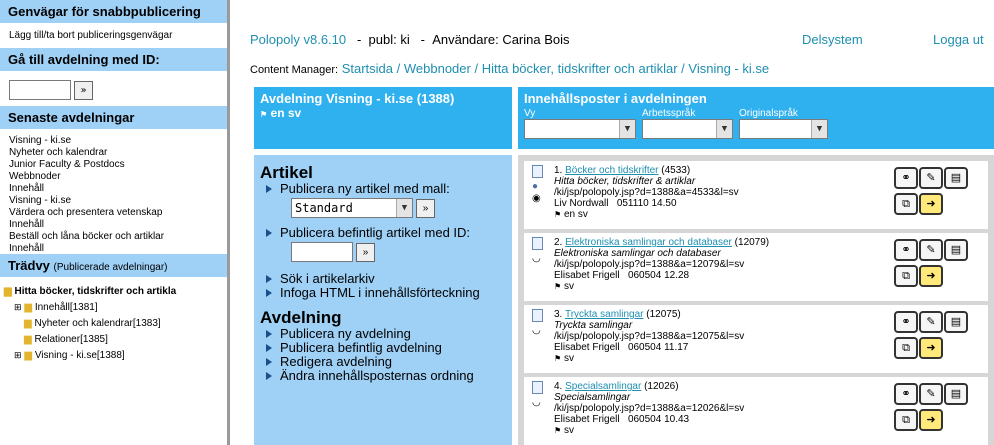  What do you see at coordinates (603, 386) in the screenshot?
I see `item-link: Specialsamlingar` at bounding box center [603, 386].